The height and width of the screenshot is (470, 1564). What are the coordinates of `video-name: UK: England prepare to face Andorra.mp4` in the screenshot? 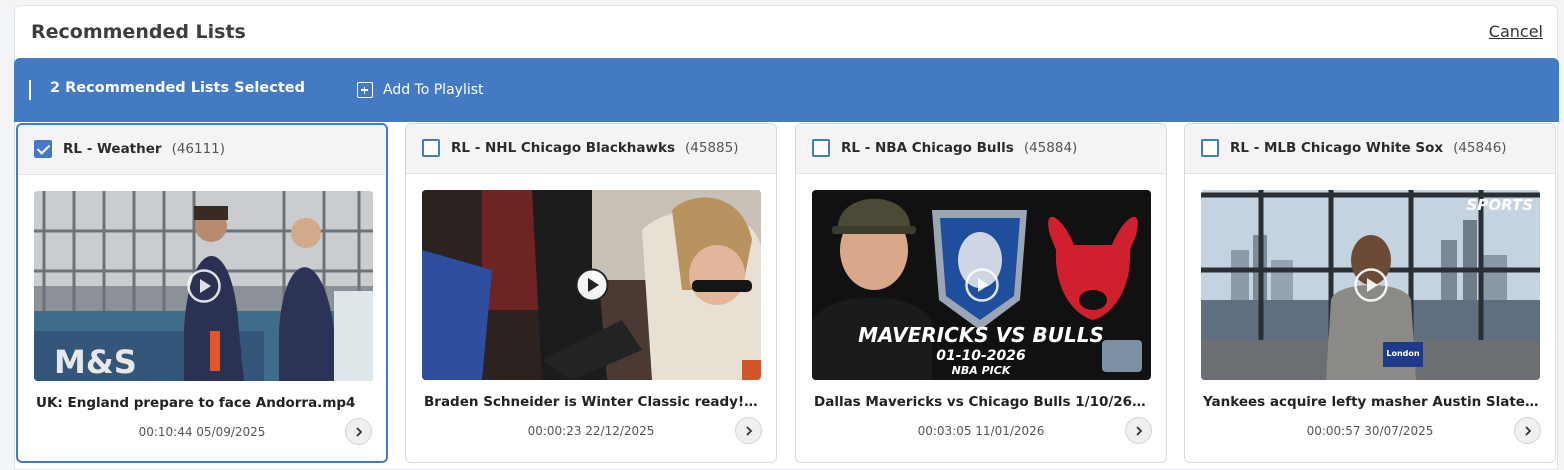 It's located at (196, 403).